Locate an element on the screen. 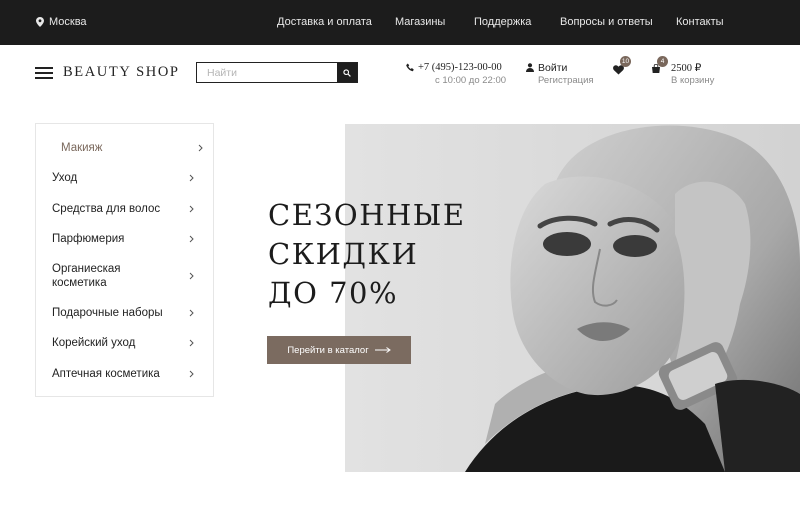 The width and height of the screenshot is (800, 519). login-link: Войти is located at coordinates (552, 68).